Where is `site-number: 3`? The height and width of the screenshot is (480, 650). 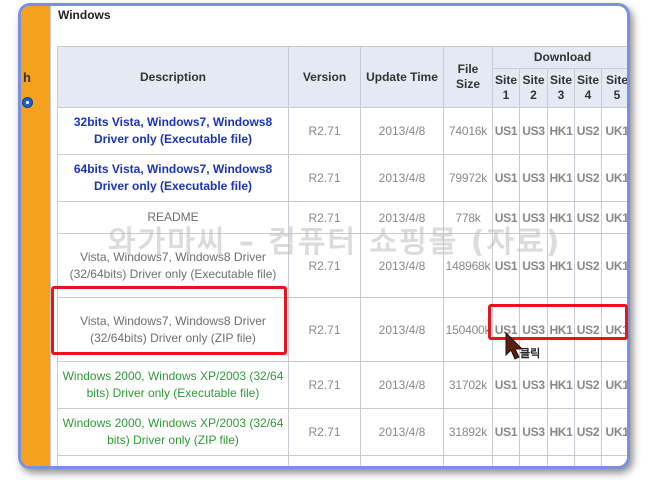 site-number: 3 is located at coordinates (561, 95).